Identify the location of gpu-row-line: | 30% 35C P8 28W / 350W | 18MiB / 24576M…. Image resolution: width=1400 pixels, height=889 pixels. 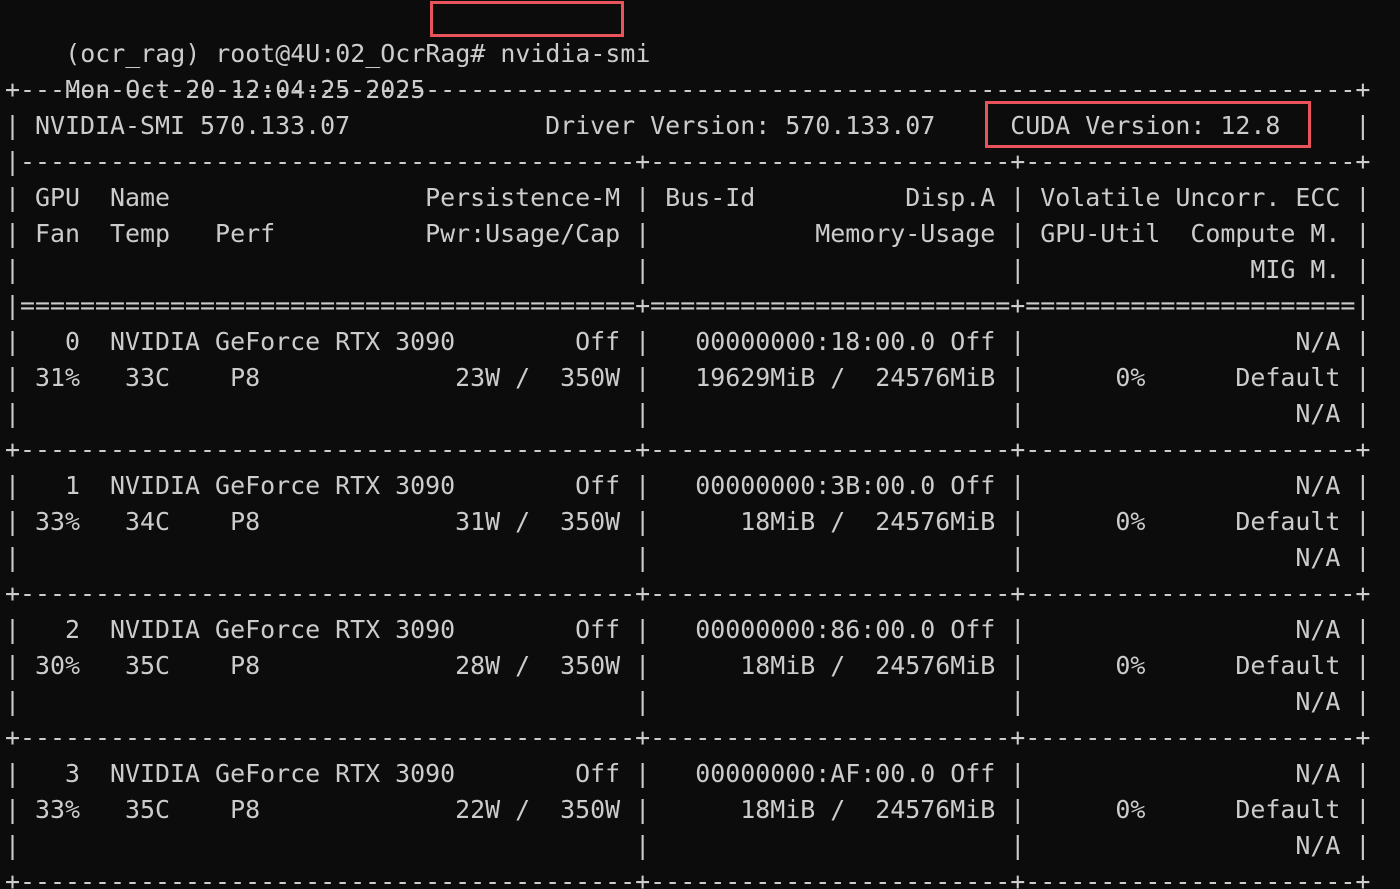
(702, 666).